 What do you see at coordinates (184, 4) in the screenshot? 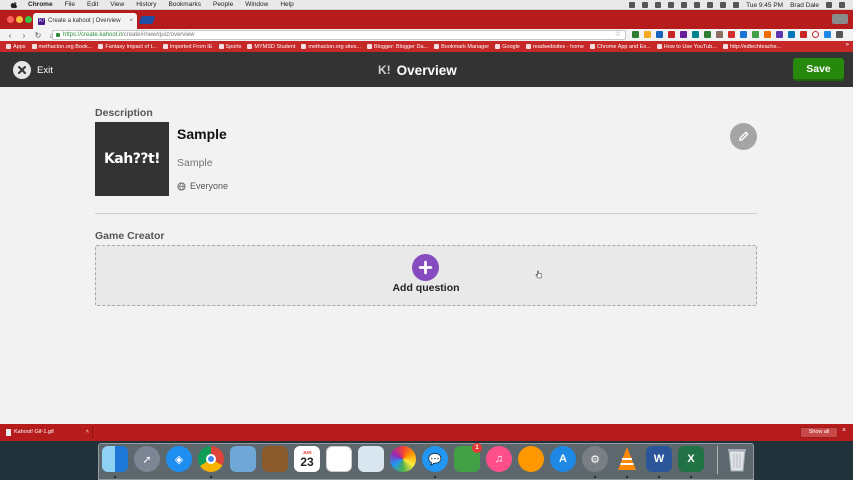
I see `menu-bookmarks: Bookmarks` at bounding box center [184, 4].